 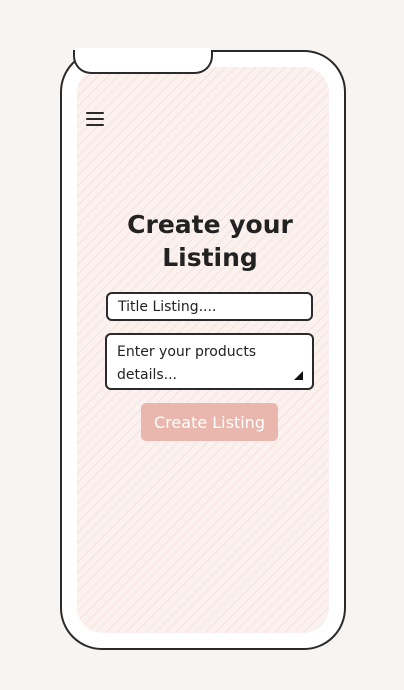 I want to click on title-listing-input, so click(x=209, y=306).